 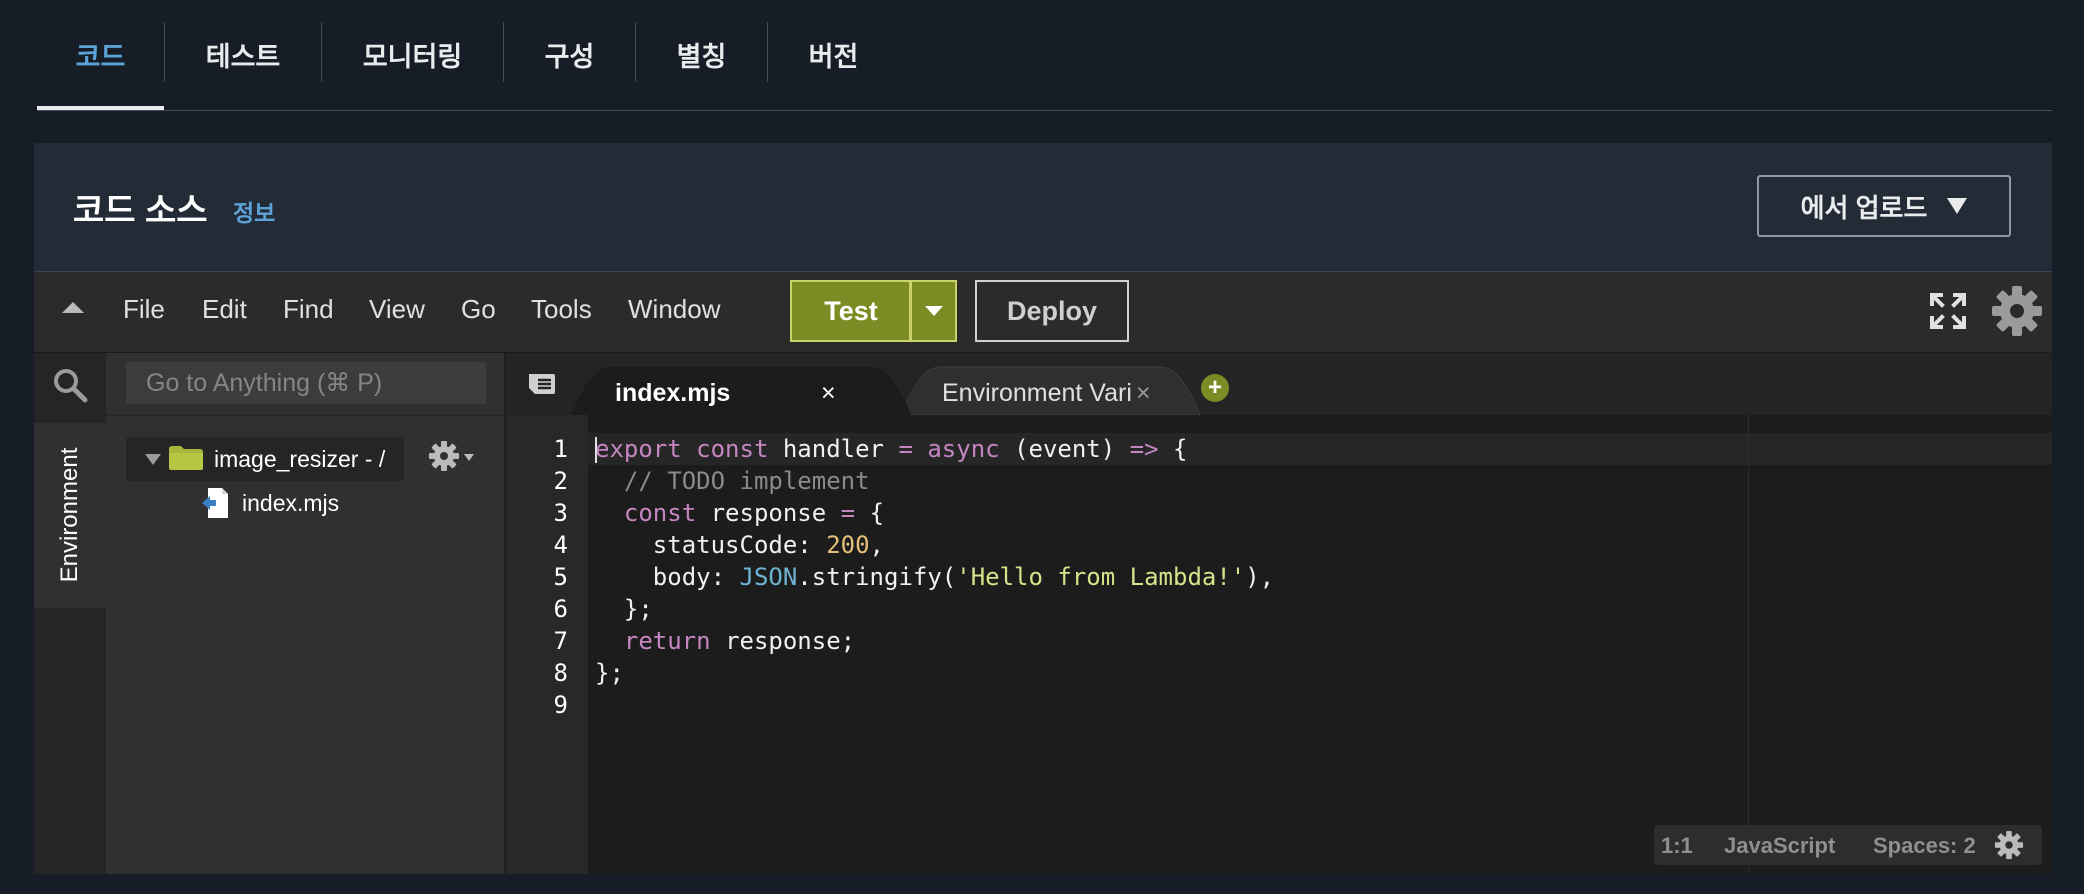 What do you see at coordinates (153, 459) in the screenshot?
I see `expand-triangle-icon` at bounding box center [153, 459].